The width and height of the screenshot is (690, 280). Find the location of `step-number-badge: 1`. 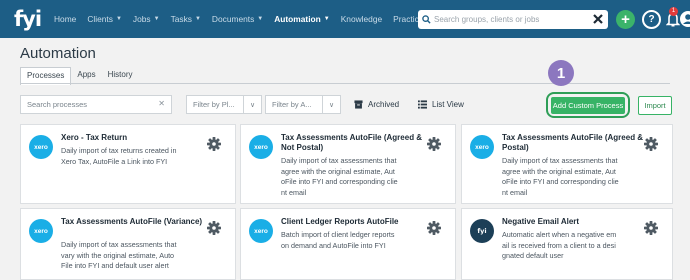

step-number-badge: 1 is located at coordinates (561, 73).